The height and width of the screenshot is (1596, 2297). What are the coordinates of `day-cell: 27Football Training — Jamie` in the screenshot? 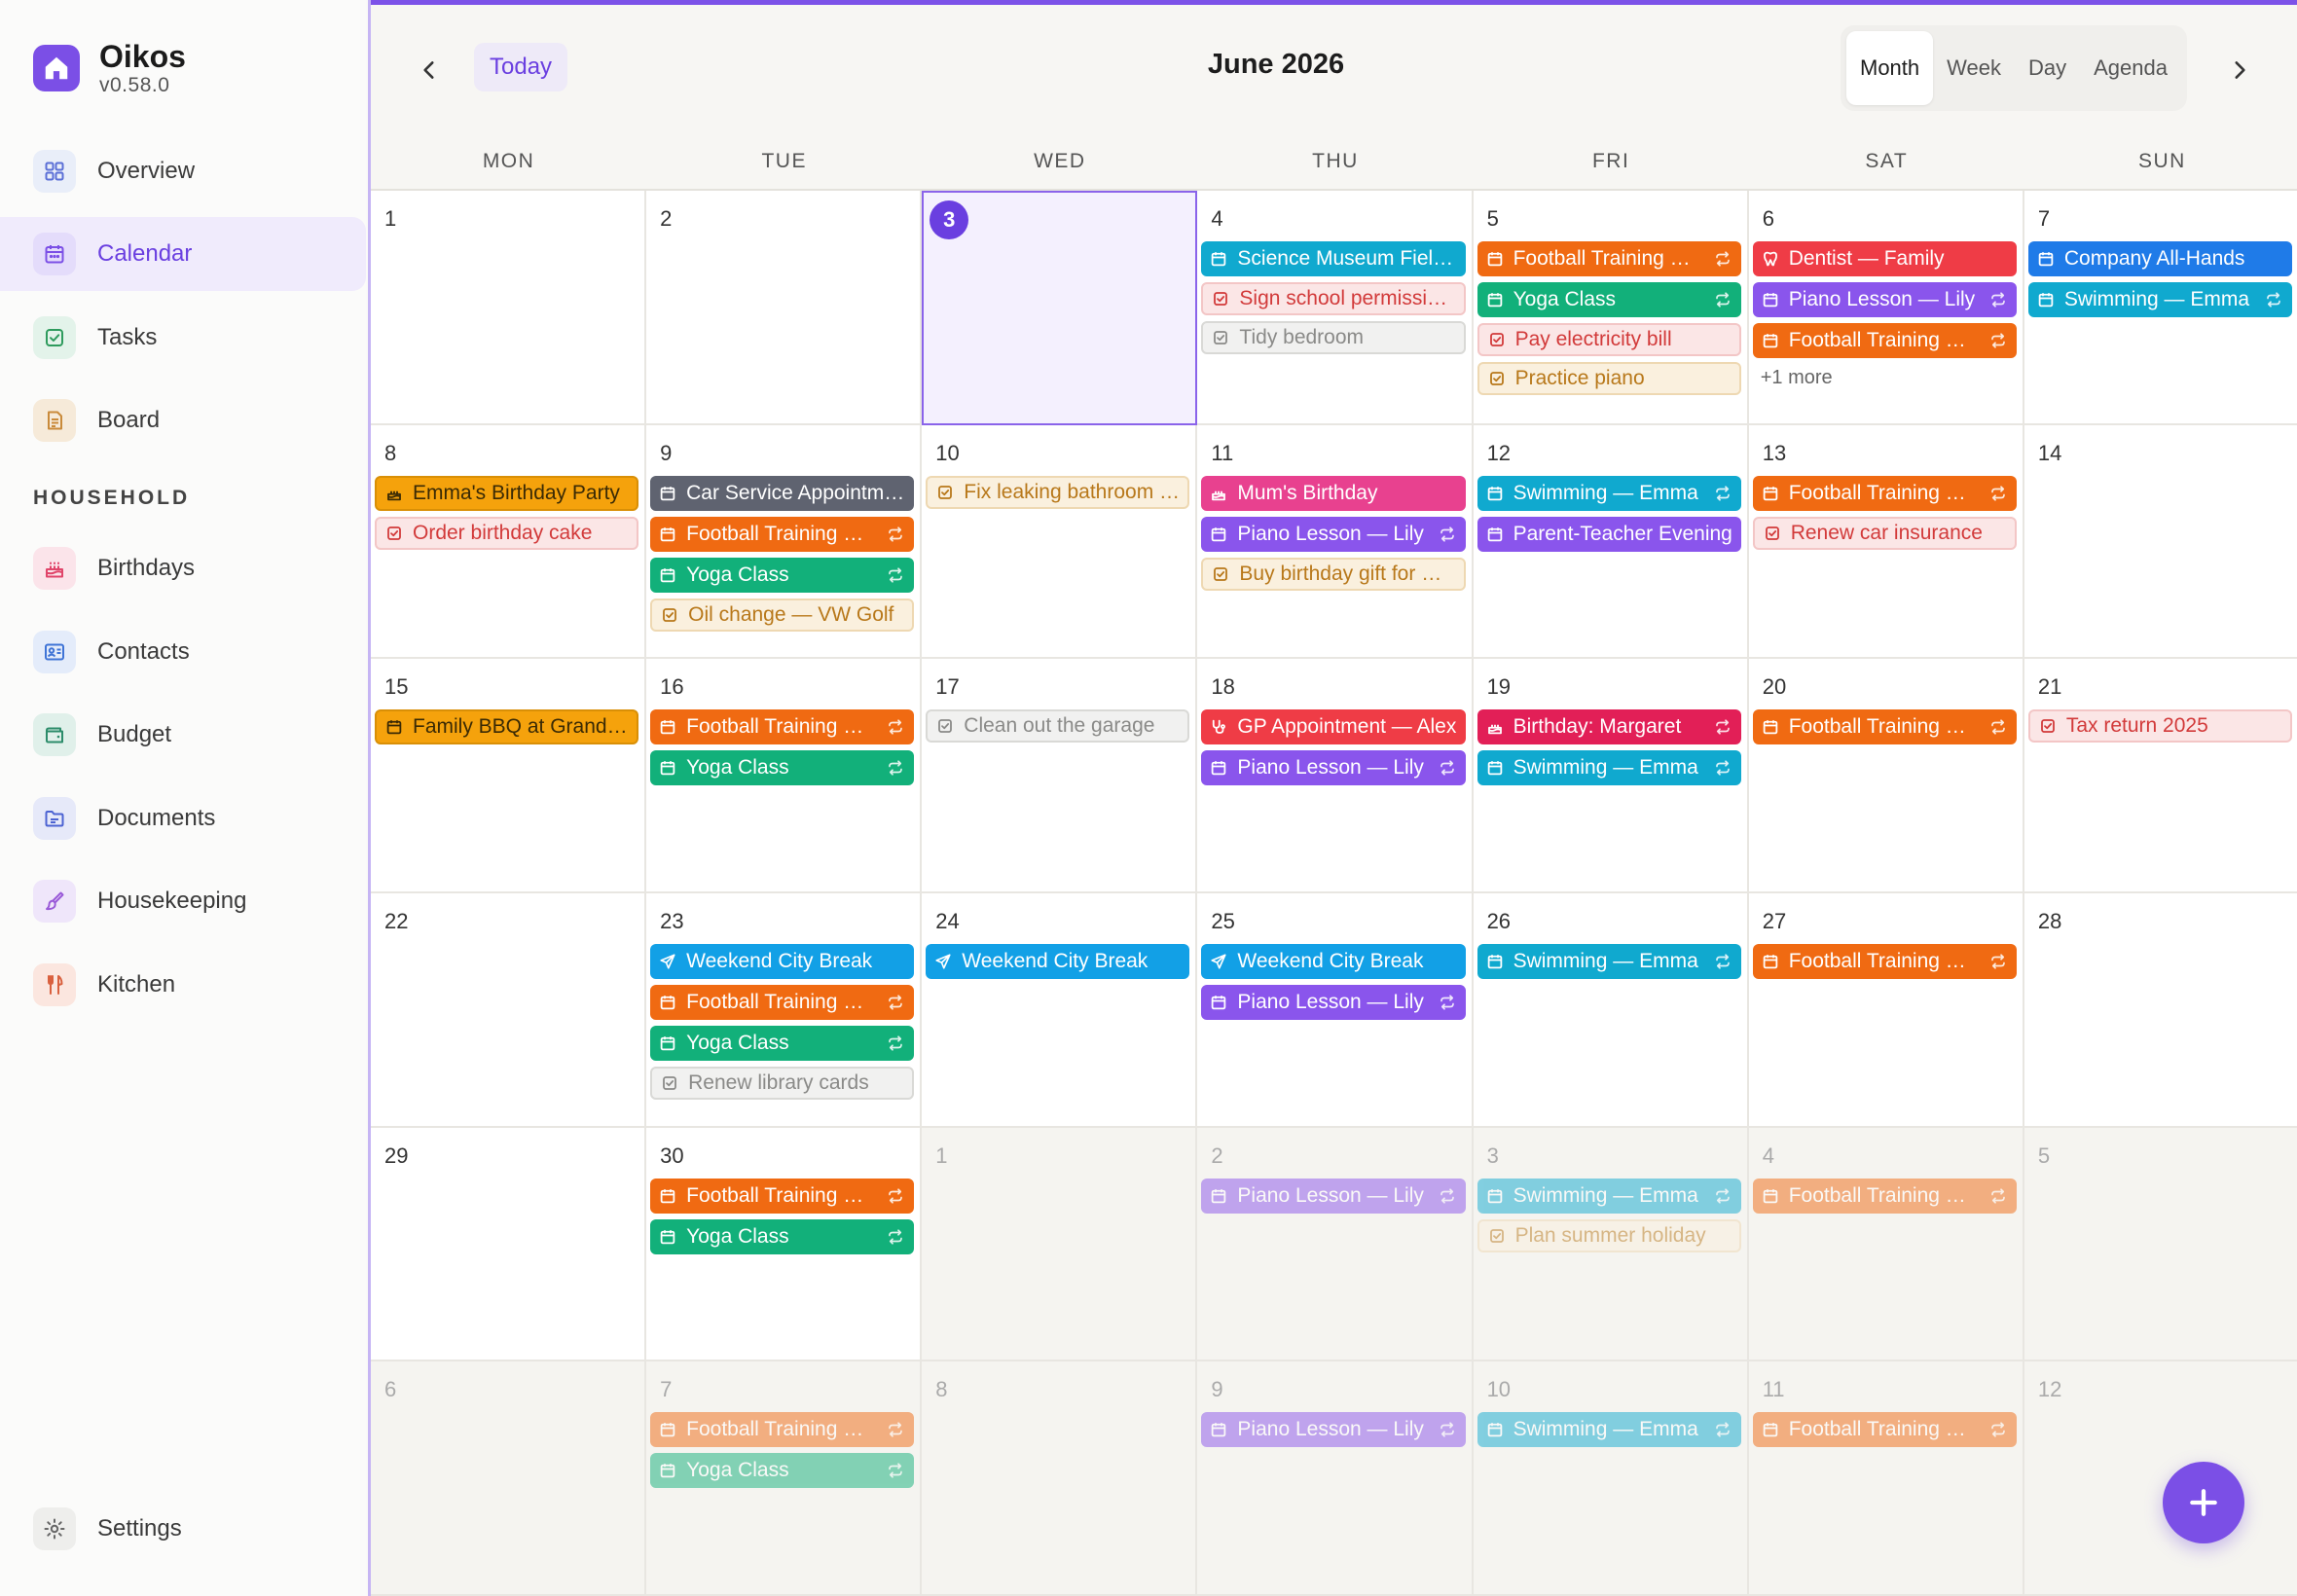 It's located at (1886, 1010).